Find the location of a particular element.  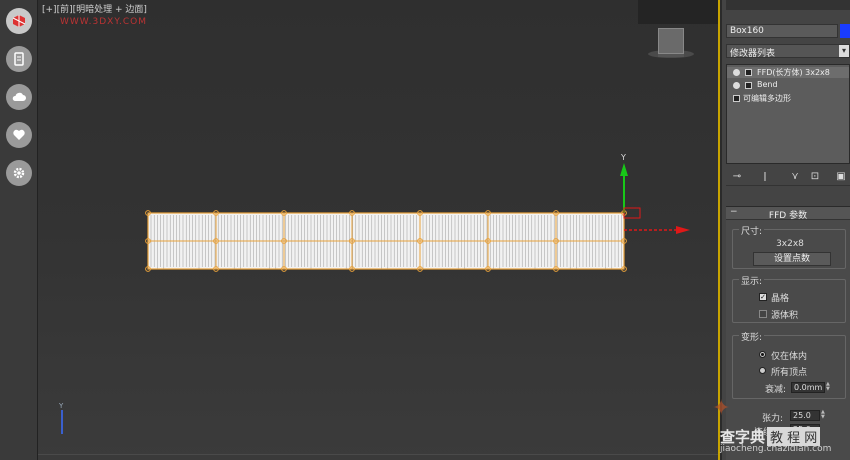

deform-group: 变形: 仅在体内 所有顶点 衰减: 0.0mm ▲ ▼ is located at coordinates (789, 364).